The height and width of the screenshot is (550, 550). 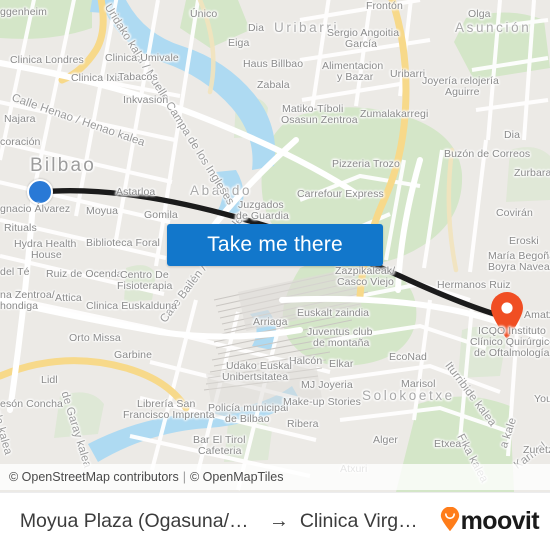 I want to click on moovit-logo: moovit, so click(x=495, y=521).